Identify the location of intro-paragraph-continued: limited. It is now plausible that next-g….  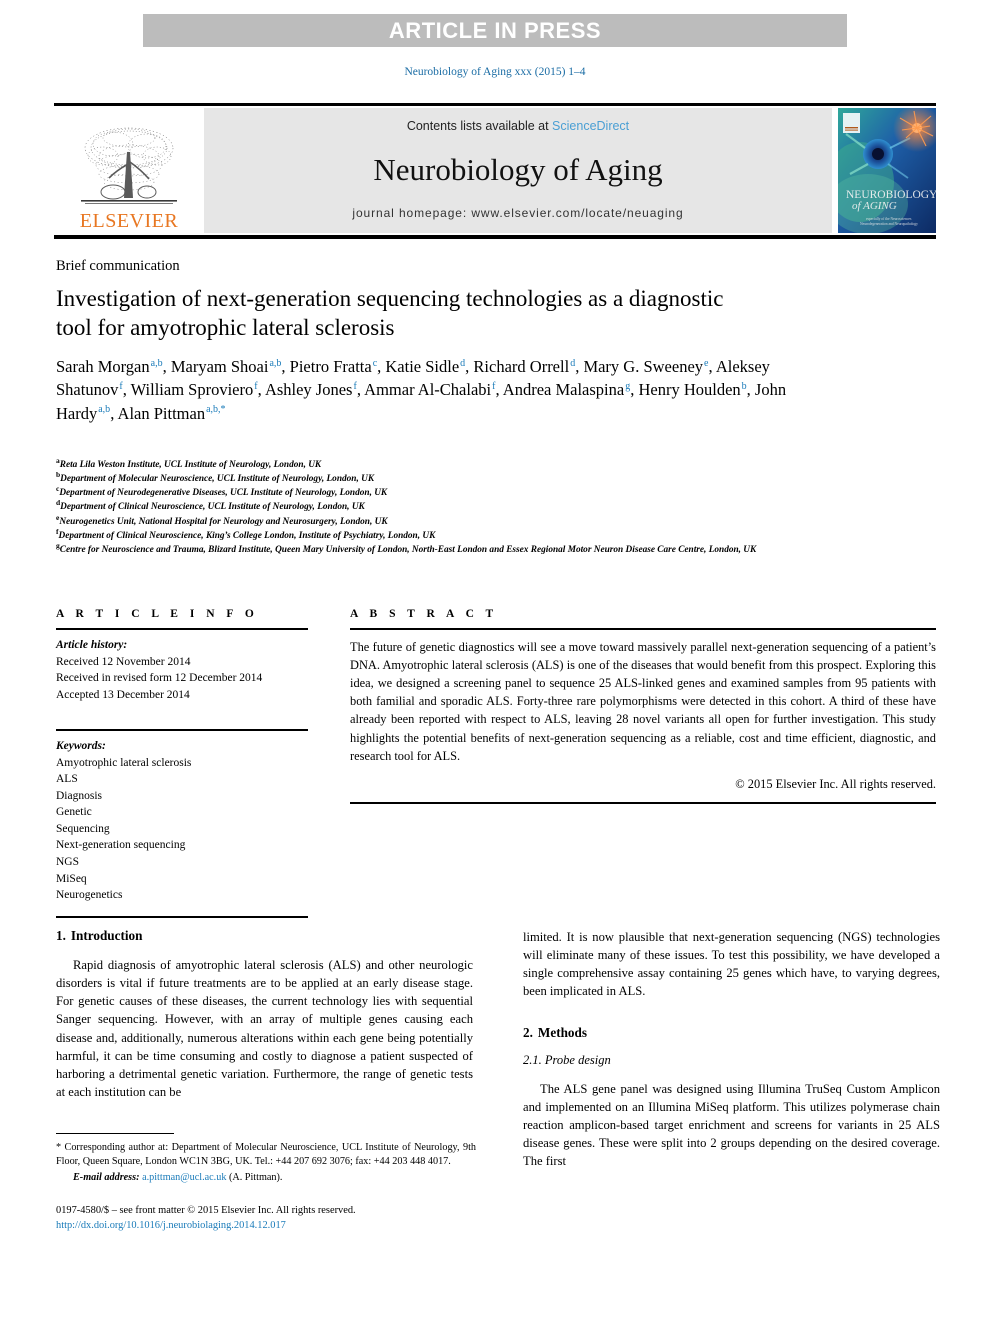
(731, 964).